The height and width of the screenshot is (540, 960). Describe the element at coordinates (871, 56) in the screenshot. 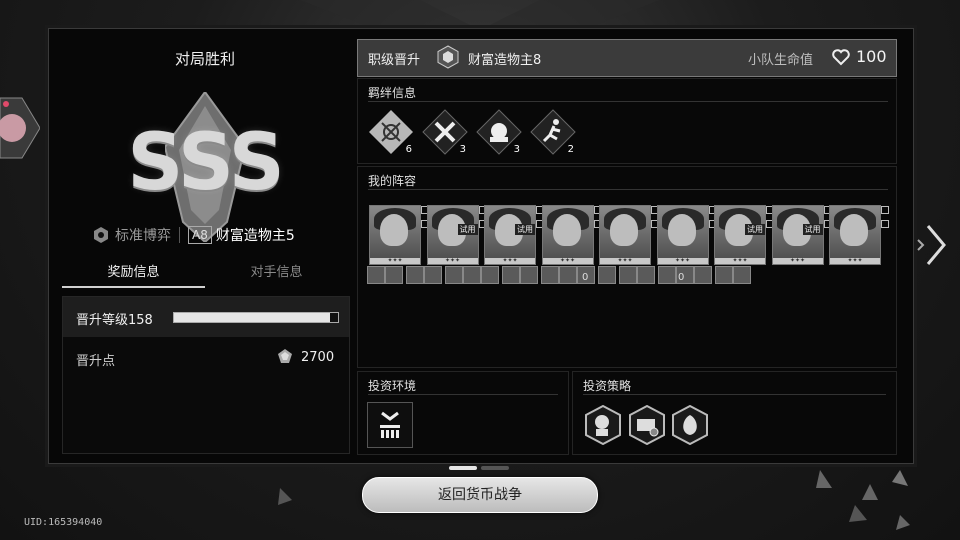

I see `team-hp-value: 100` at that location.